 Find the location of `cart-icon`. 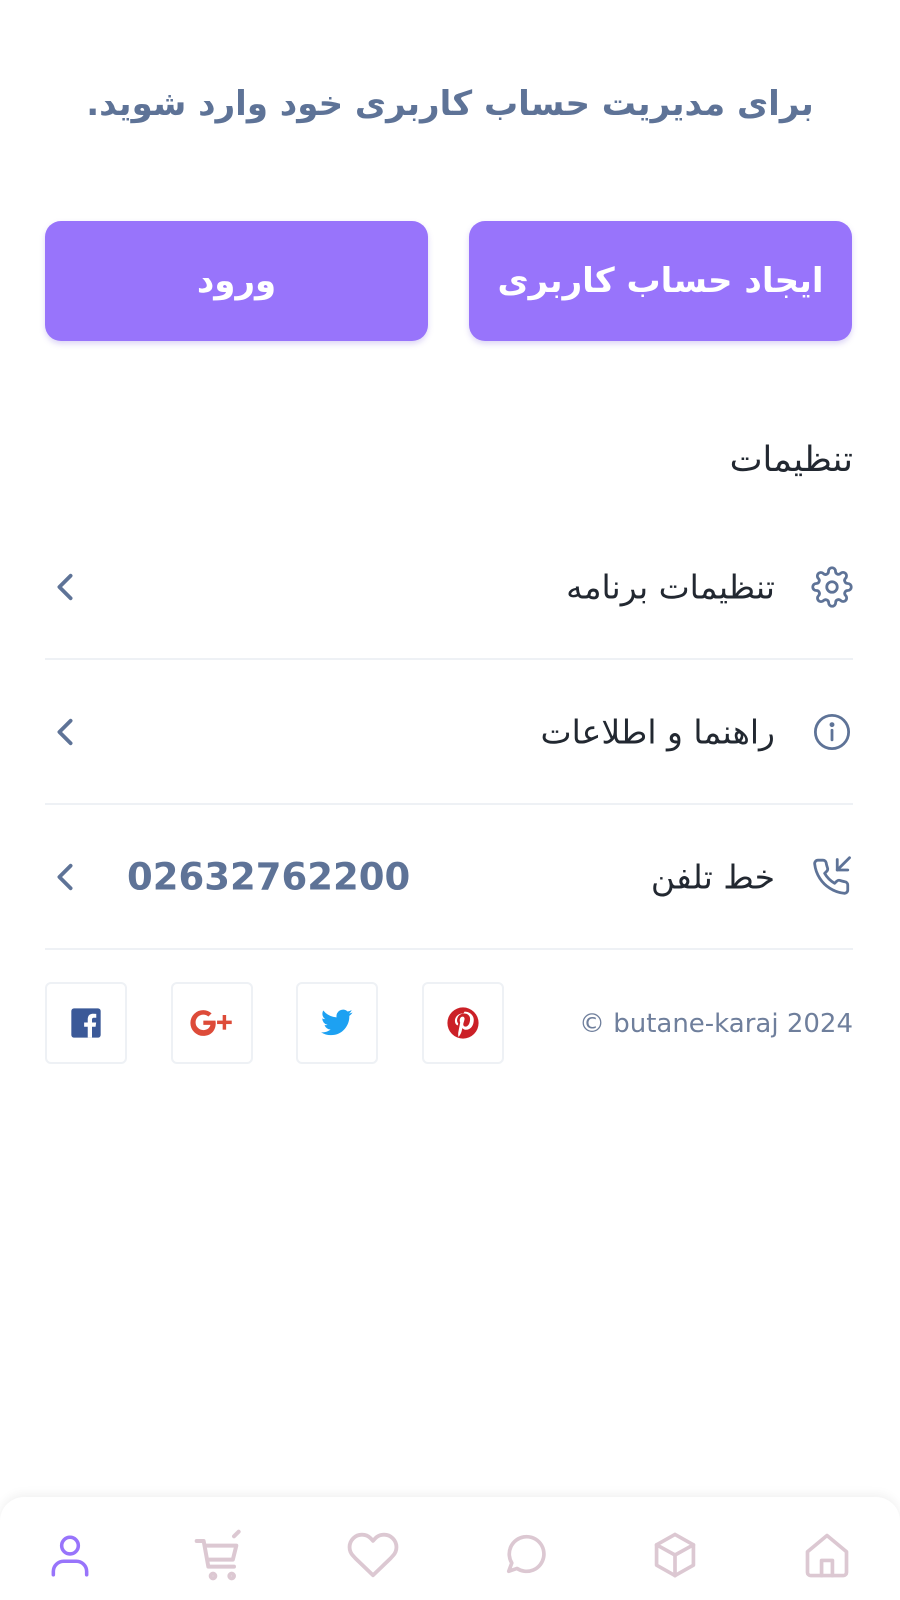

cart-icon is located at coordinates (217, 1555).